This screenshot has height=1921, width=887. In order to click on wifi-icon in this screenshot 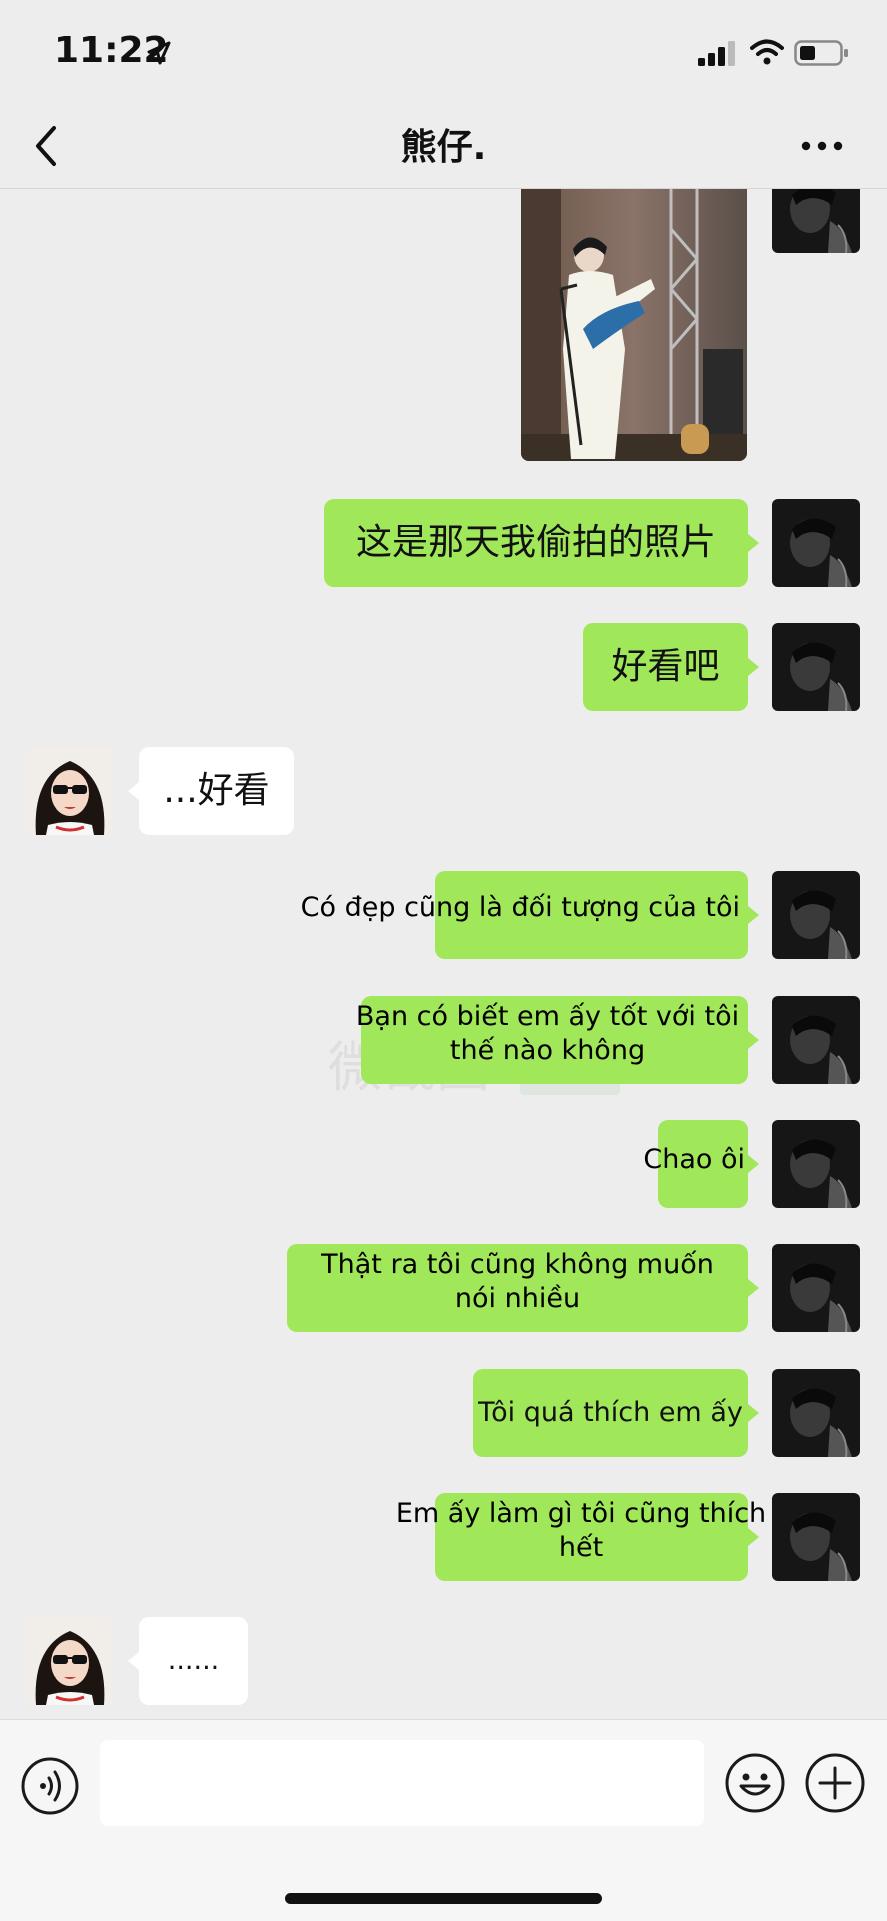, I will do `click(767, 52)`.